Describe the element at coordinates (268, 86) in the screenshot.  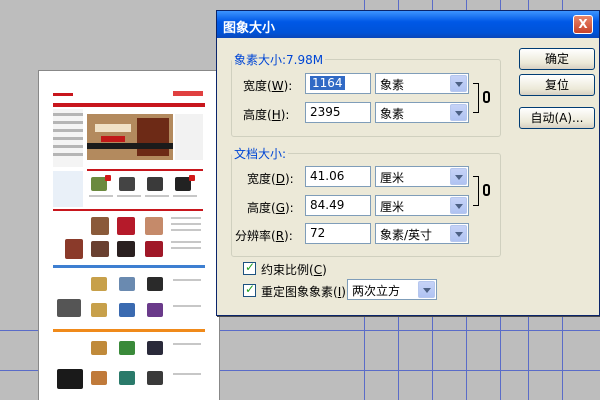
I see `pixel-width-label: 宽度(W):` at that location.